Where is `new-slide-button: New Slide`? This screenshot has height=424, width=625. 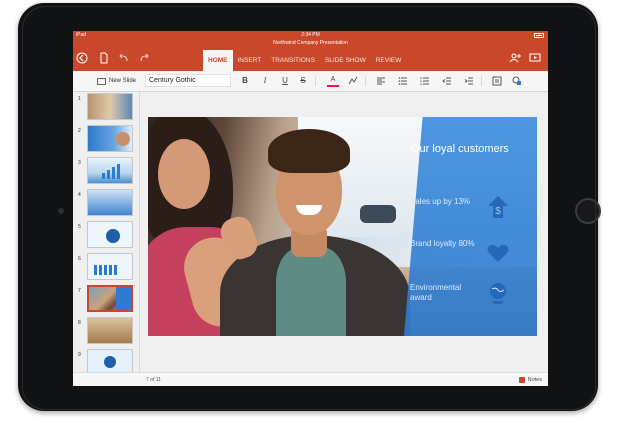
new-slide-button: New Slide is located at coordinates (116, 81).